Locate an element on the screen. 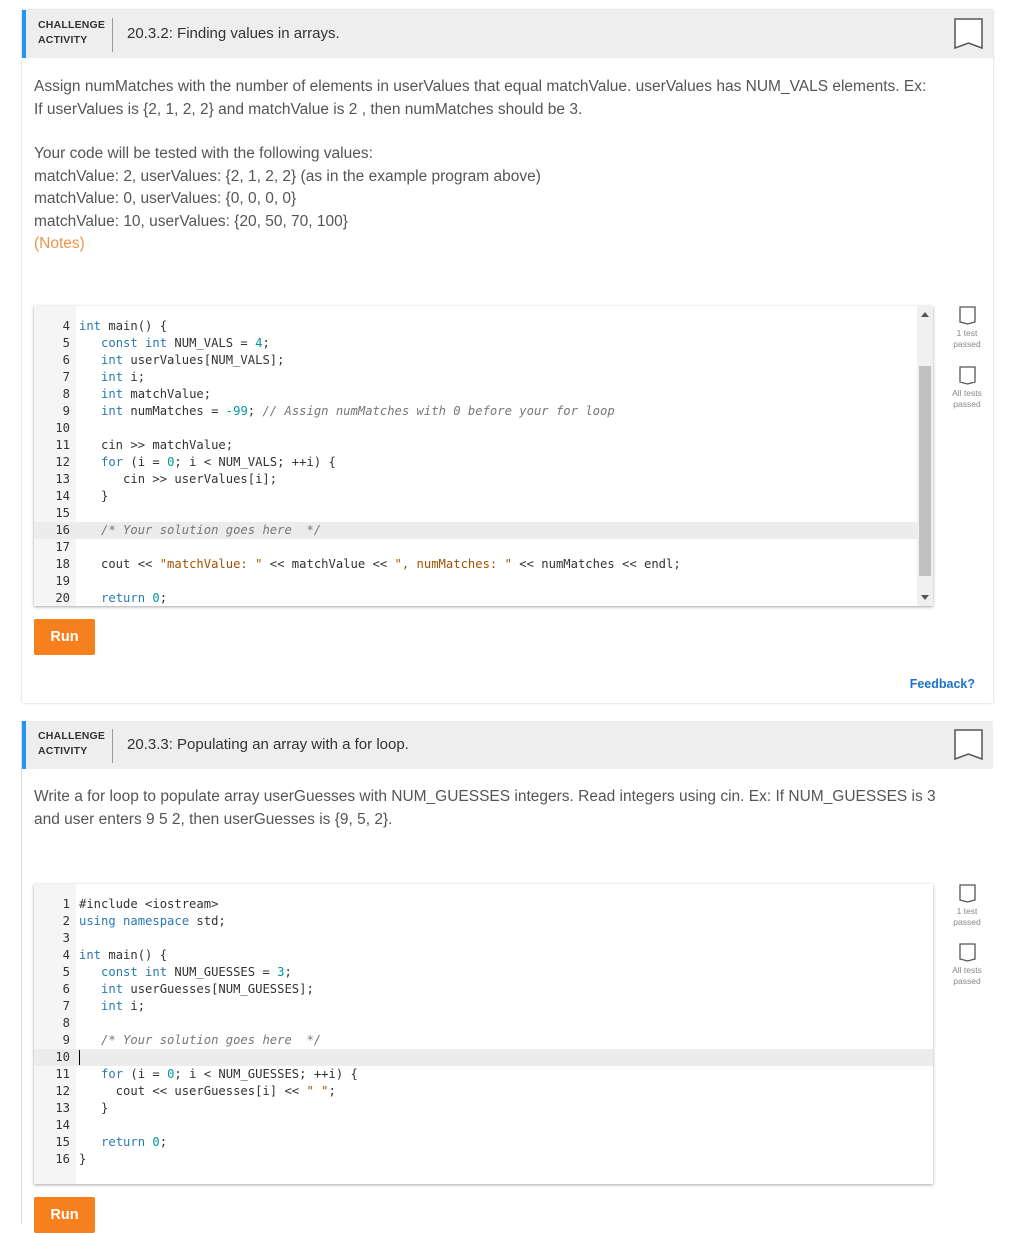  code-line: 12 for (i = 0; i < NUM_VALS; ++i) { is located at coordinates (483, 462).